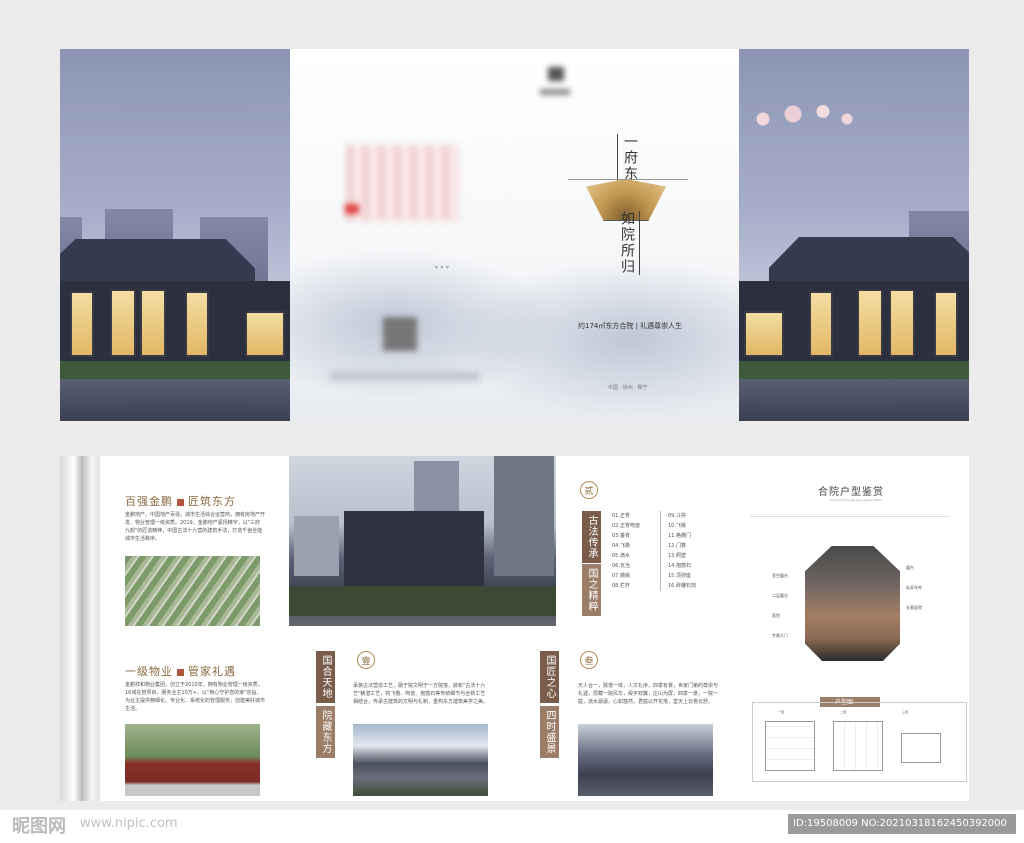 This screenshot has width=1024, height=843. I want to click on intro-title: 百强金鹏 匠筑东方, so click(180, 501).